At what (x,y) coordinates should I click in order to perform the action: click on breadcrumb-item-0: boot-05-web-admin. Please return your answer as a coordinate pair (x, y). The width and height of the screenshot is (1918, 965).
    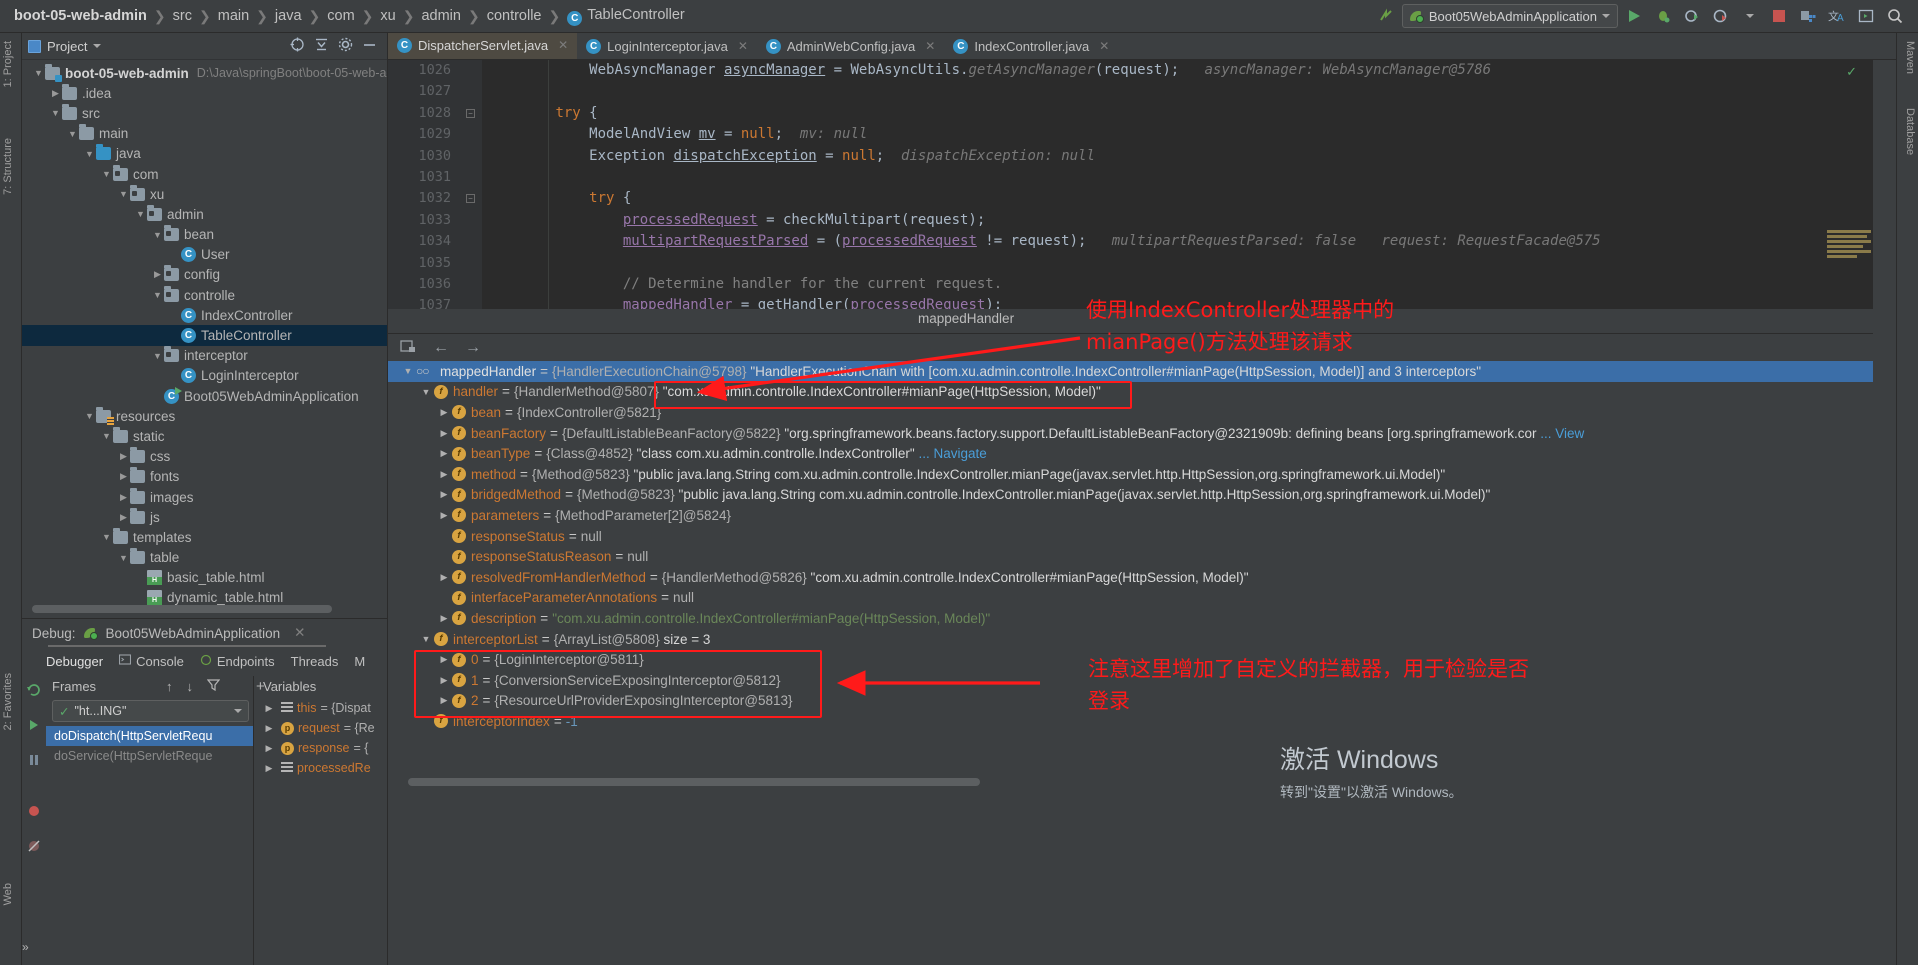
    Looking at the image, I should click on (80, 16).